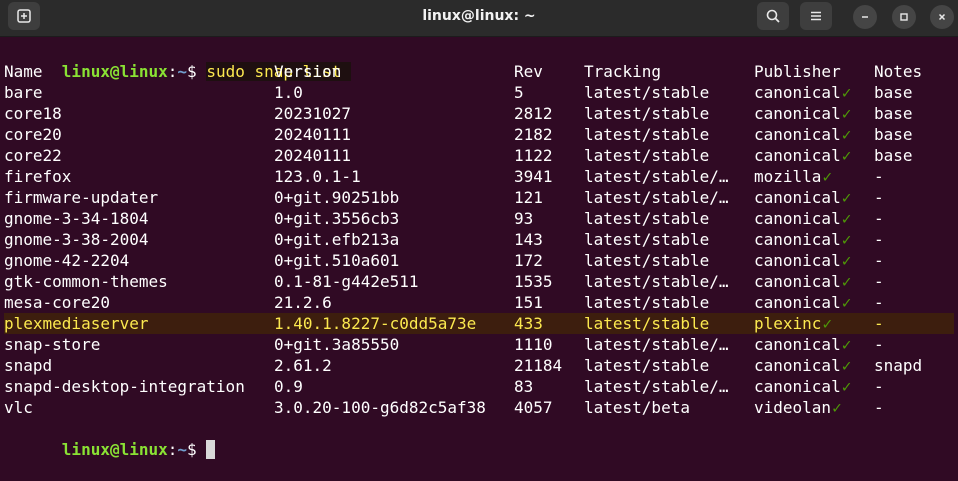 This screenshot has height=481, width=958. I want to click on prompt-colon: :, so click(172, 449).